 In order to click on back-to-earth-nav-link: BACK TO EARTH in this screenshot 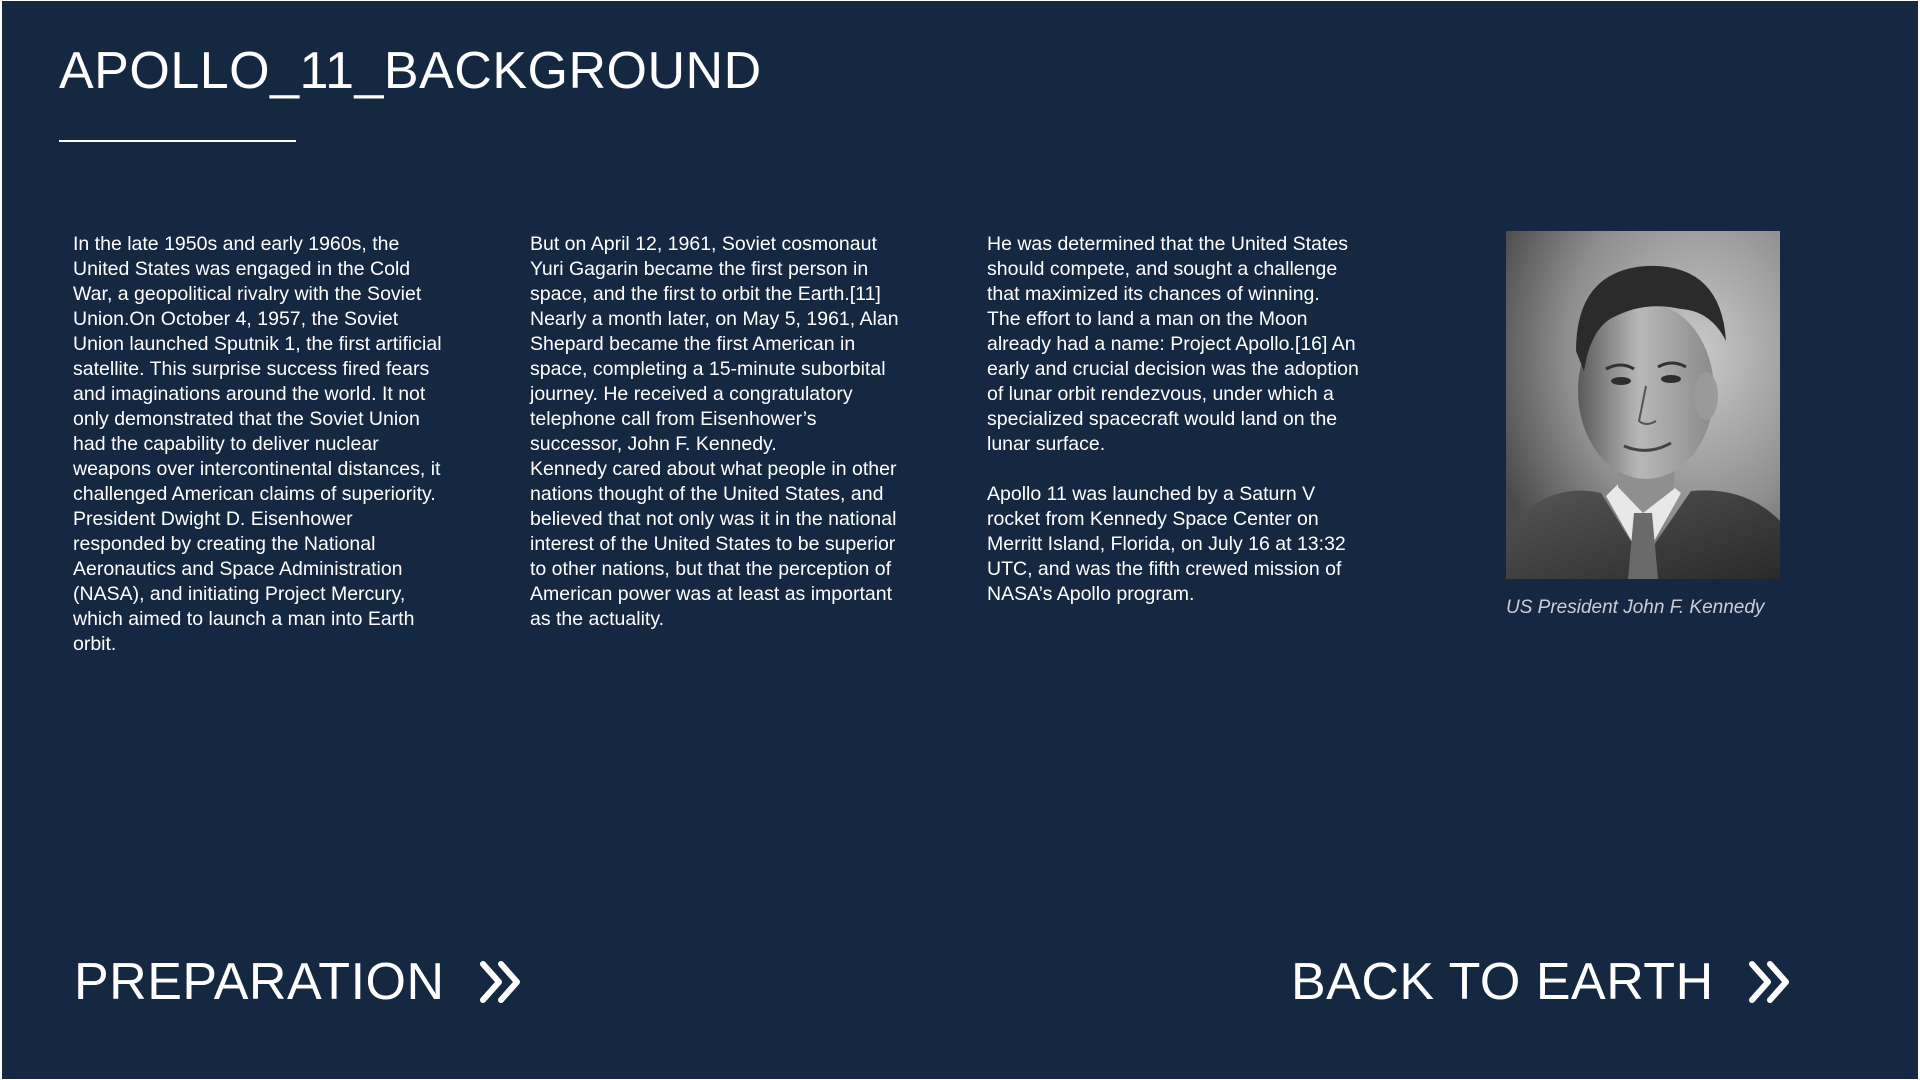, I will do `click(1541, 982)`.